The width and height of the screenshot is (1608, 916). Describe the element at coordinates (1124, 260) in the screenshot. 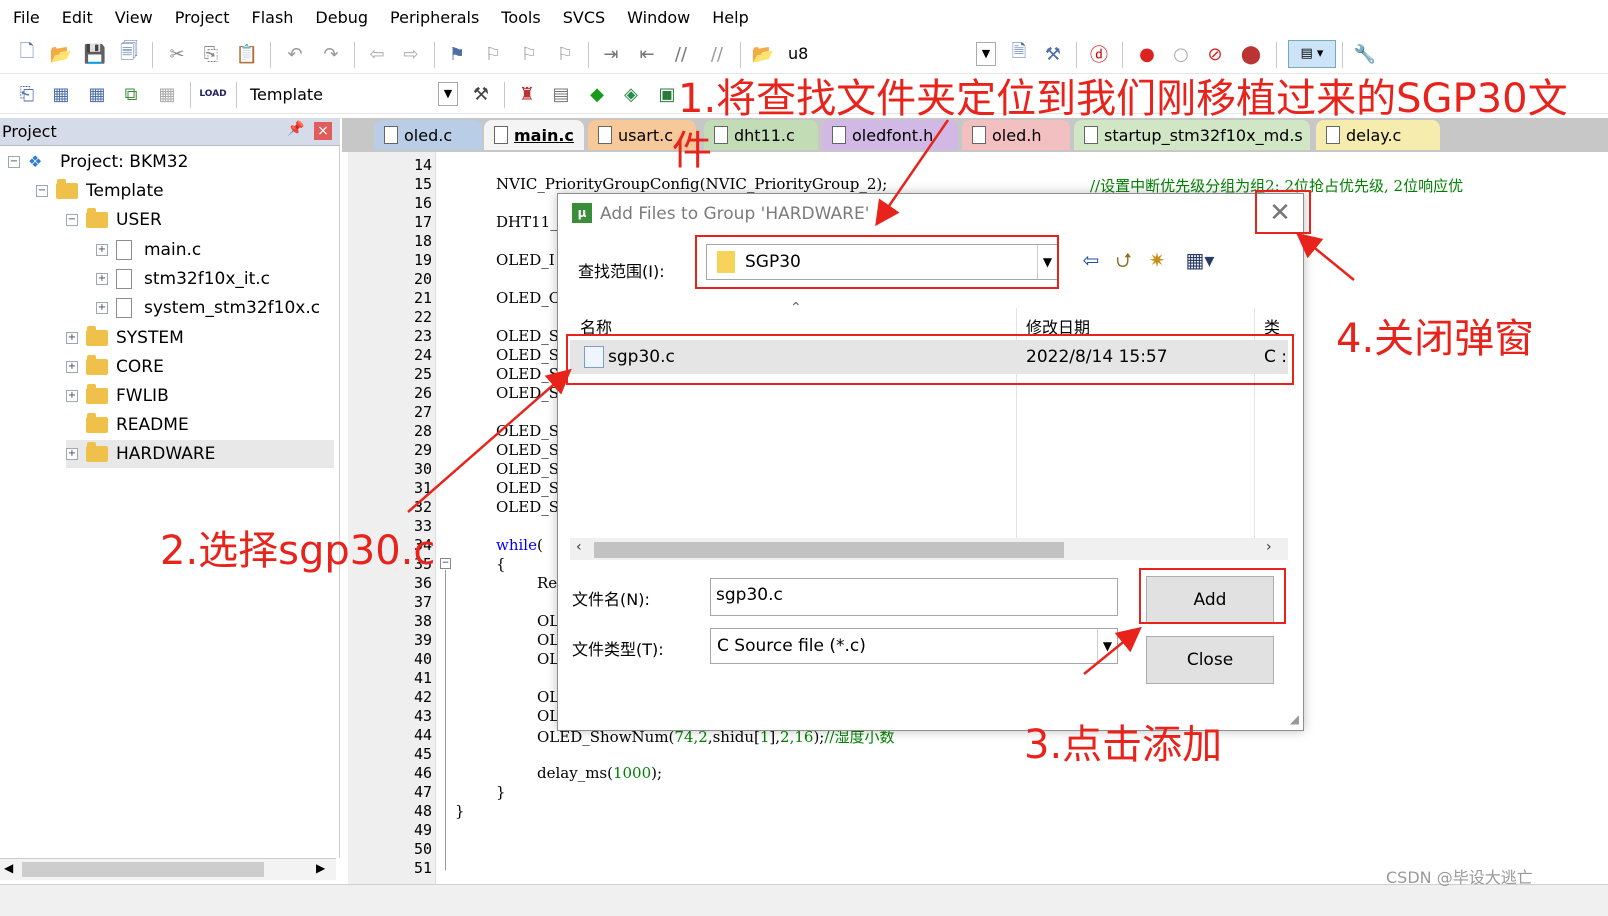

I see `up-folder-icon: ⮍` at that location.